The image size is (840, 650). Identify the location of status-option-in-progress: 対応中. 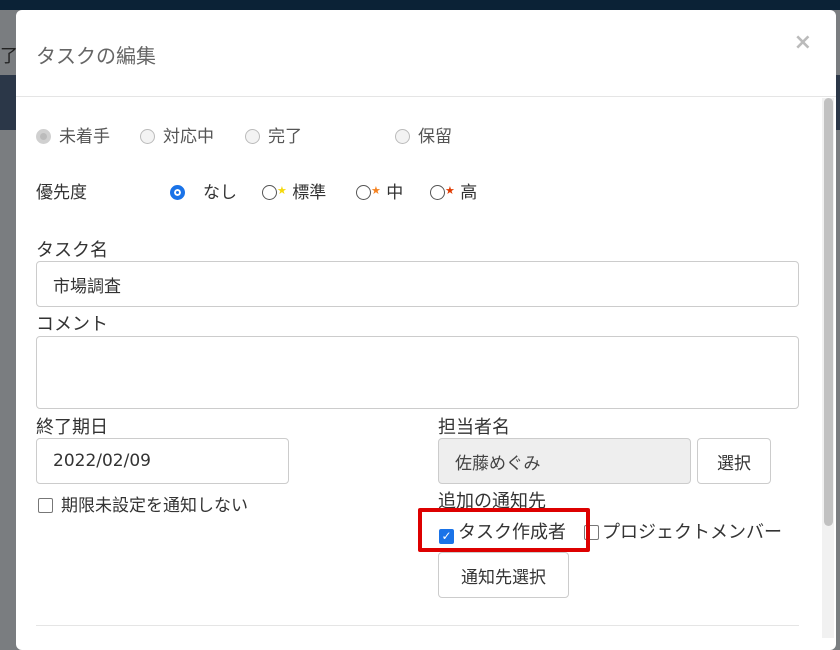
(177, 134).